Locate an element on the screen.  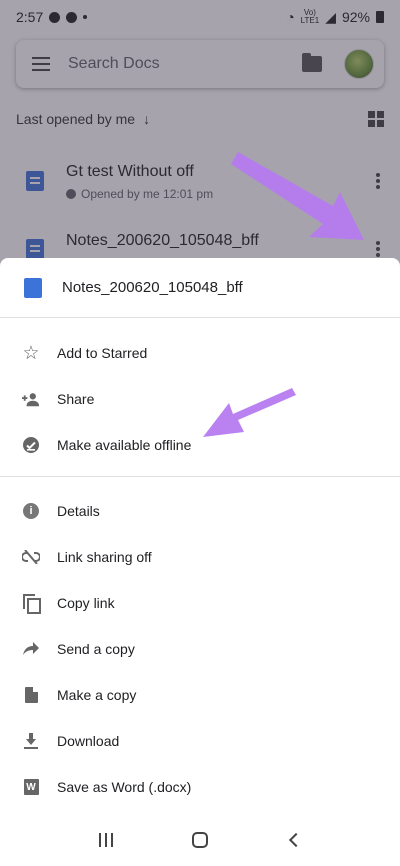
forward-icon is located at coordinates (31, 648).